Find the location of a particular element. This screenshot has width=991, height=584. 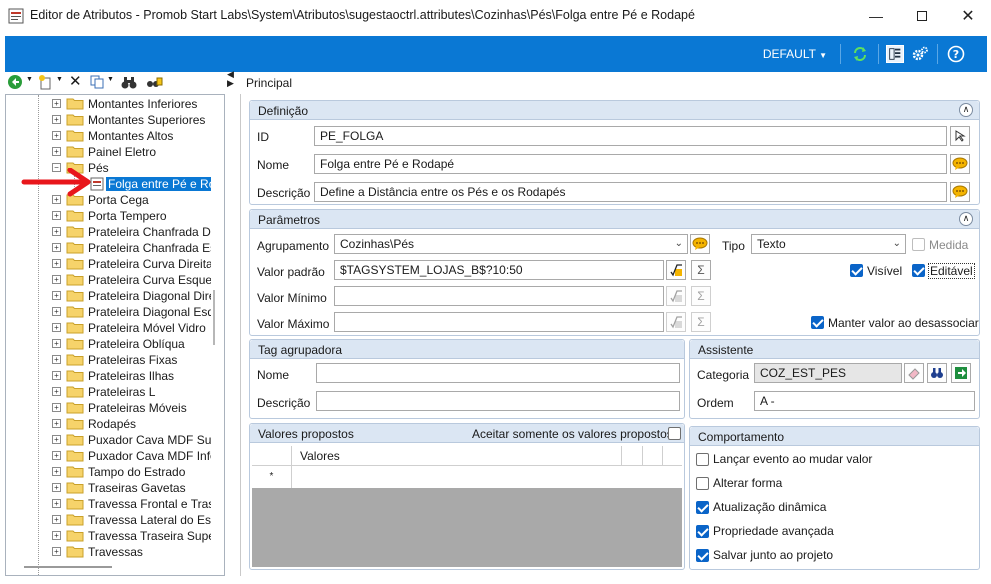

salvar-projeto-checkbox is located at coordinates (702, 555).